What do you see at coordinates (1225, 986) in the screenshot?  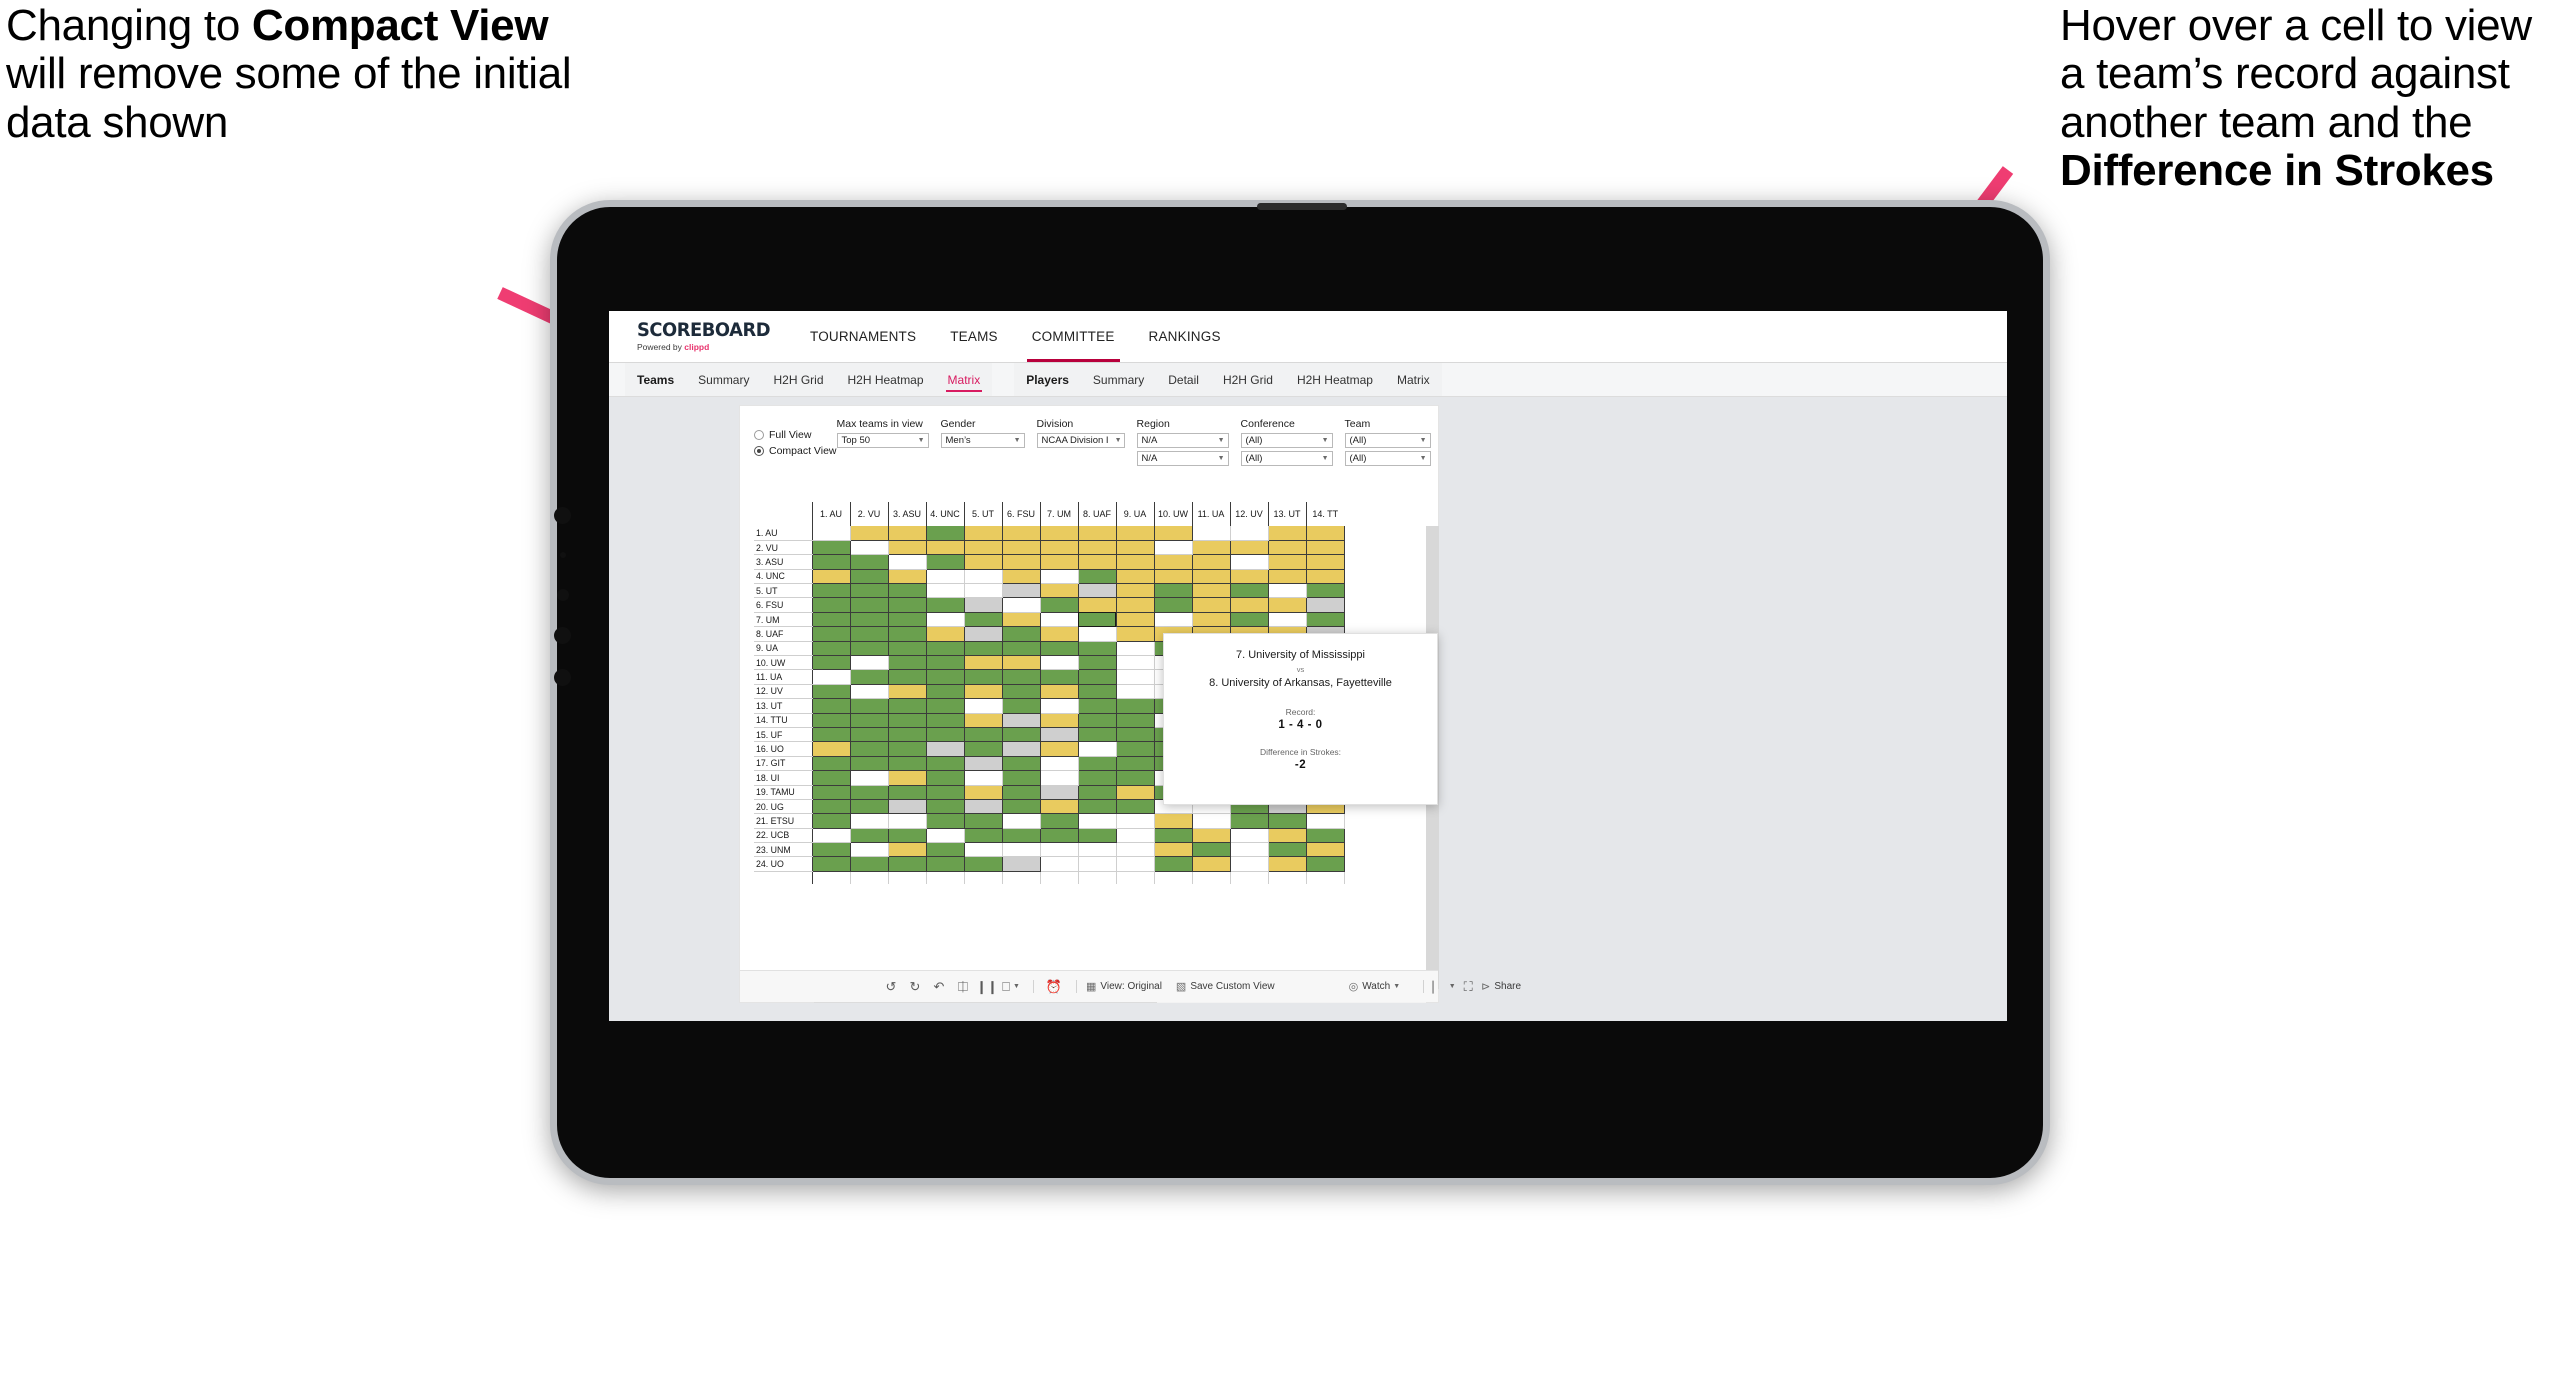 I see `save-custom-view-button: ▧ Save Custom View` at bounding box center [1225, 986].